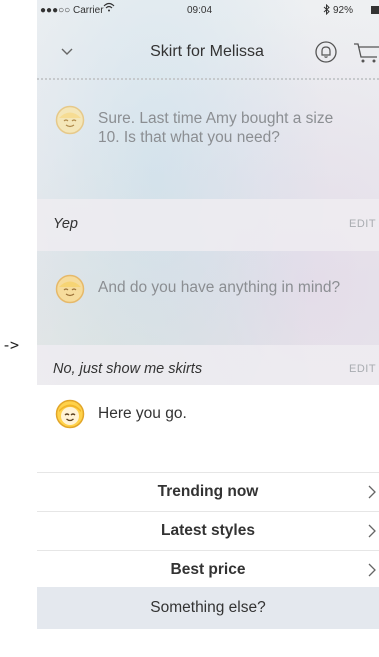  I want to click on carrier-label: ●●●○○ Carrier, so click(72, 10).